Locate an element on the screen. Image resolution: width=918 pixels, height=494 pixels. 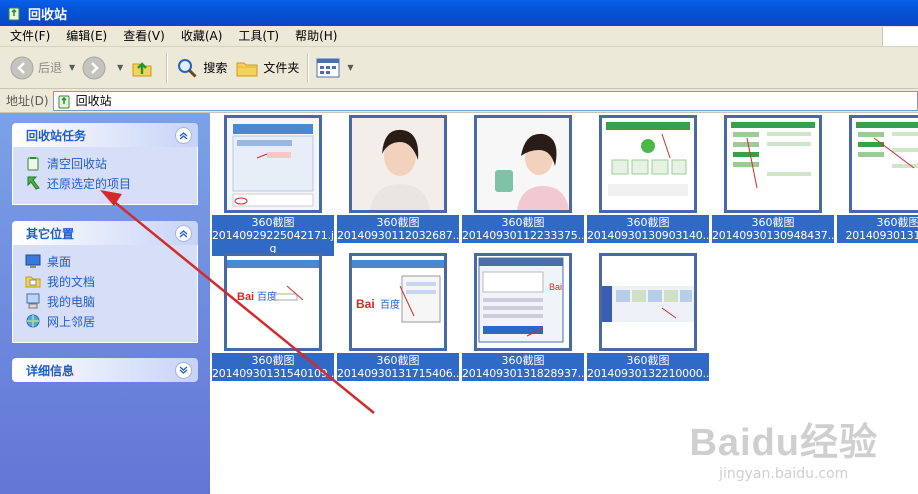
recycle-tasks-body: 清空回收站 还原选定的项目 is located at coordinates (105, 176).